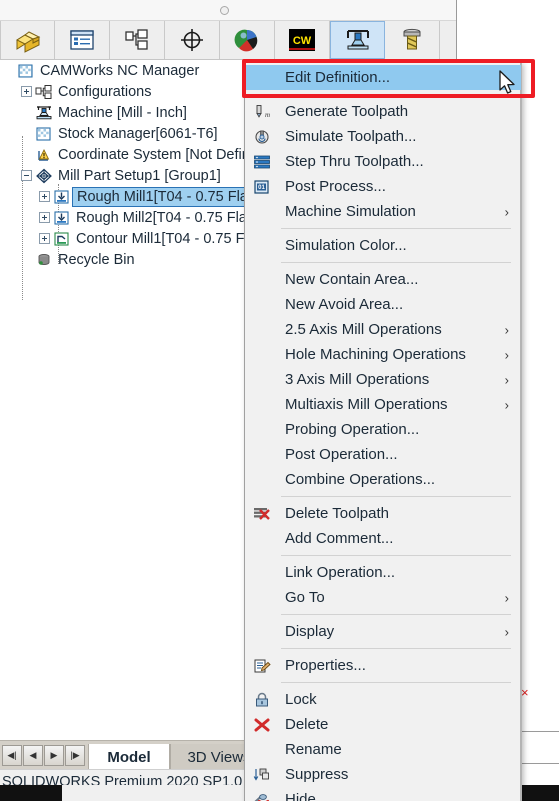 Image resolution: width=559 pixels, height=801 pixels. I want to click on tree-item-label: Mill Part Setup1 [Group1], so click(139, 175).